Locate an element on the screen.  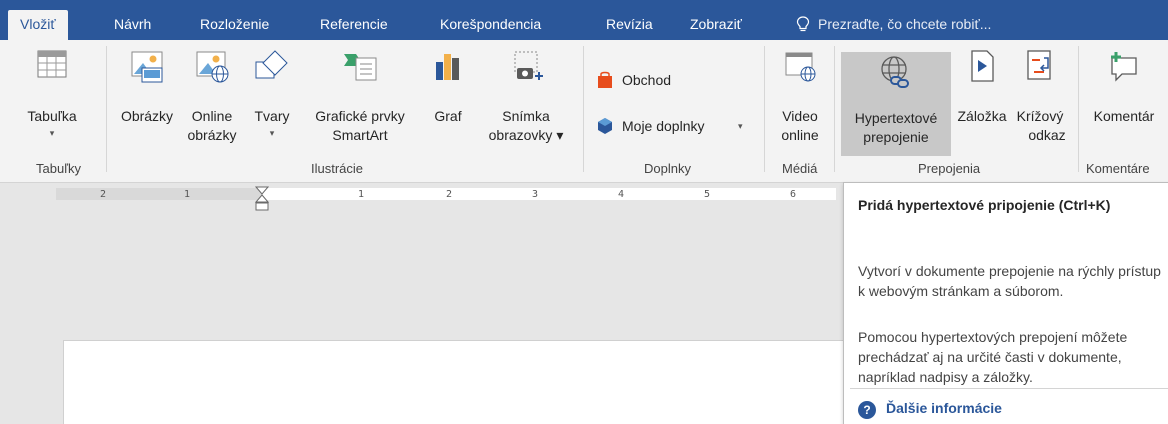
group-label-addins: Doplnky is located at coordinates (667, 168).